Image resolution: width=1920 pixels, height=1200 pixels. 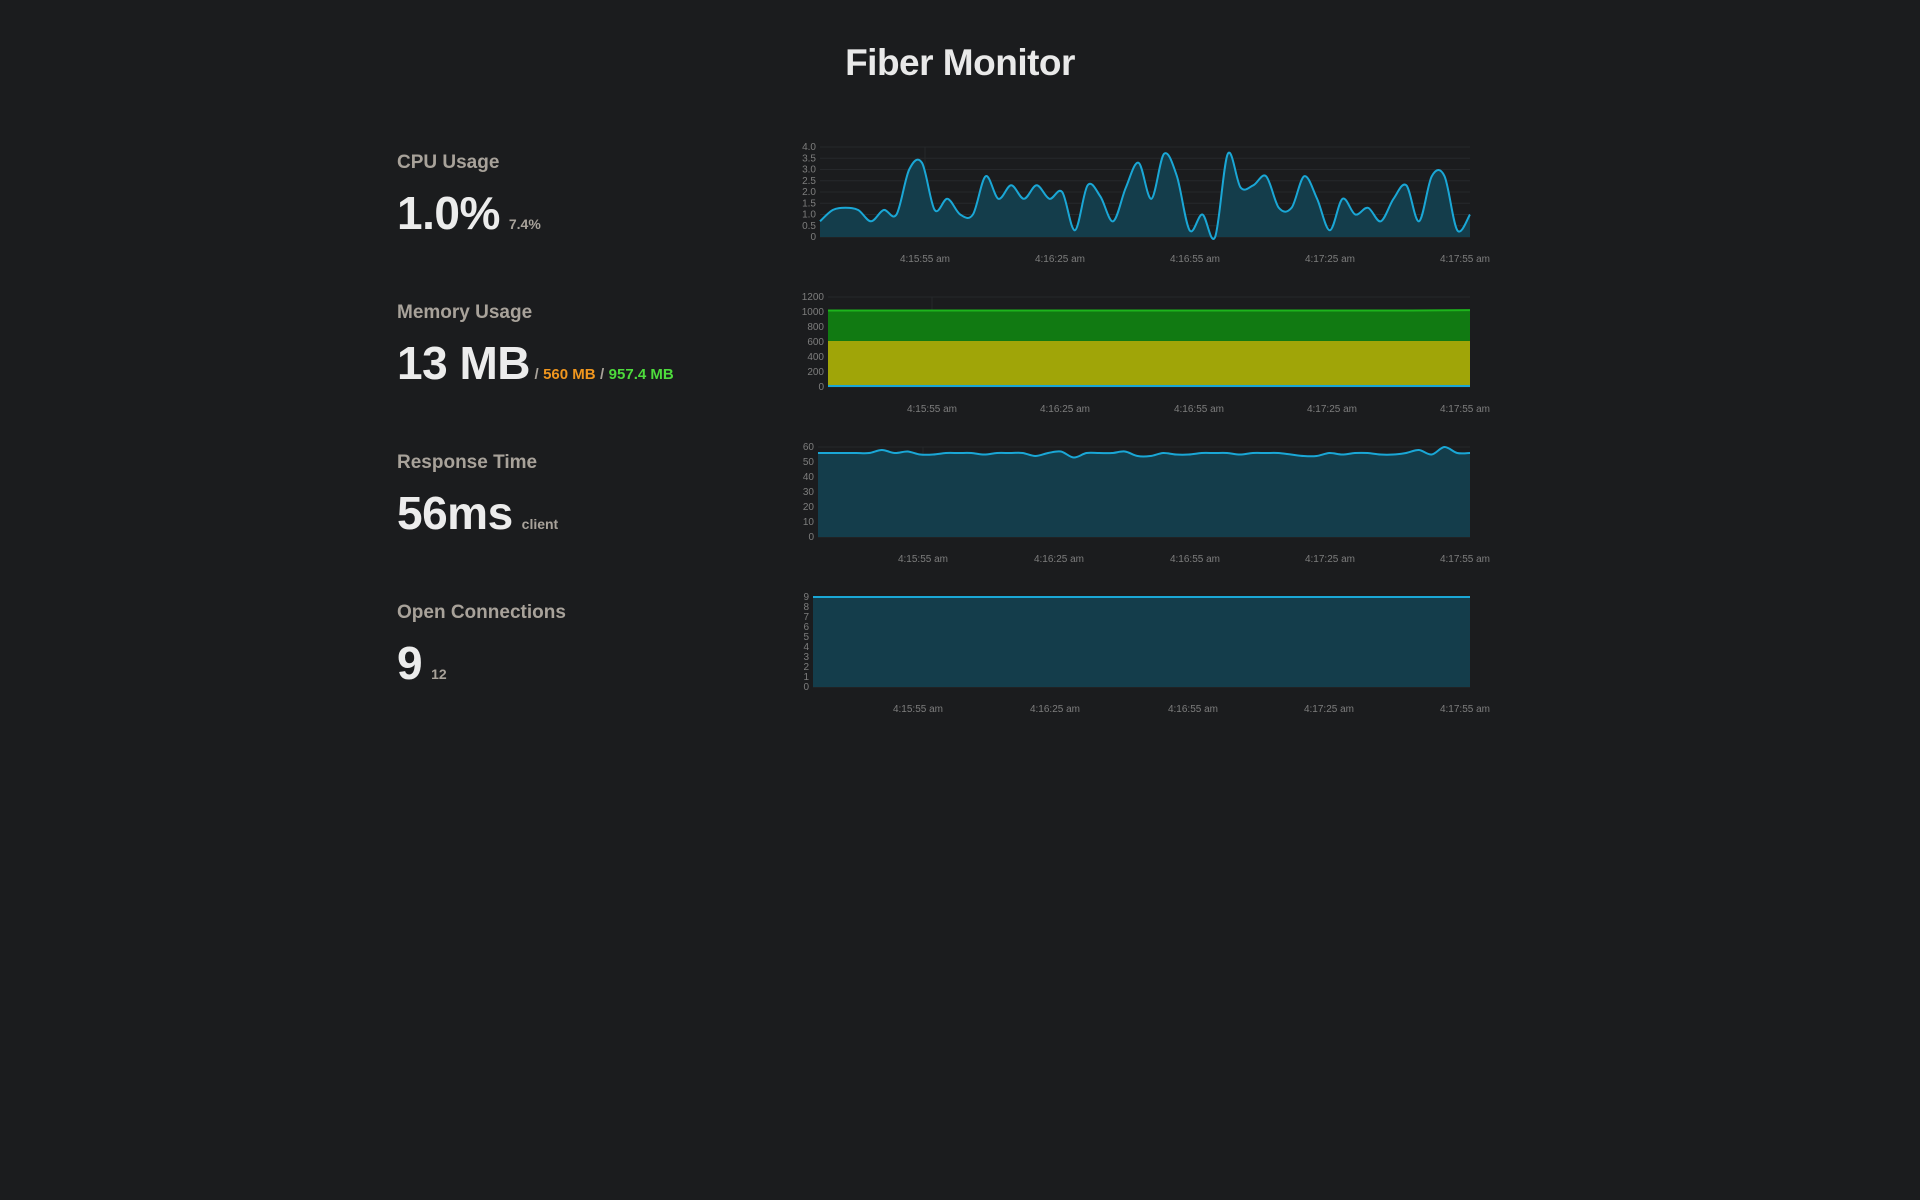 I want to click on y-tick-label: 200, so click(x=815, y=372).